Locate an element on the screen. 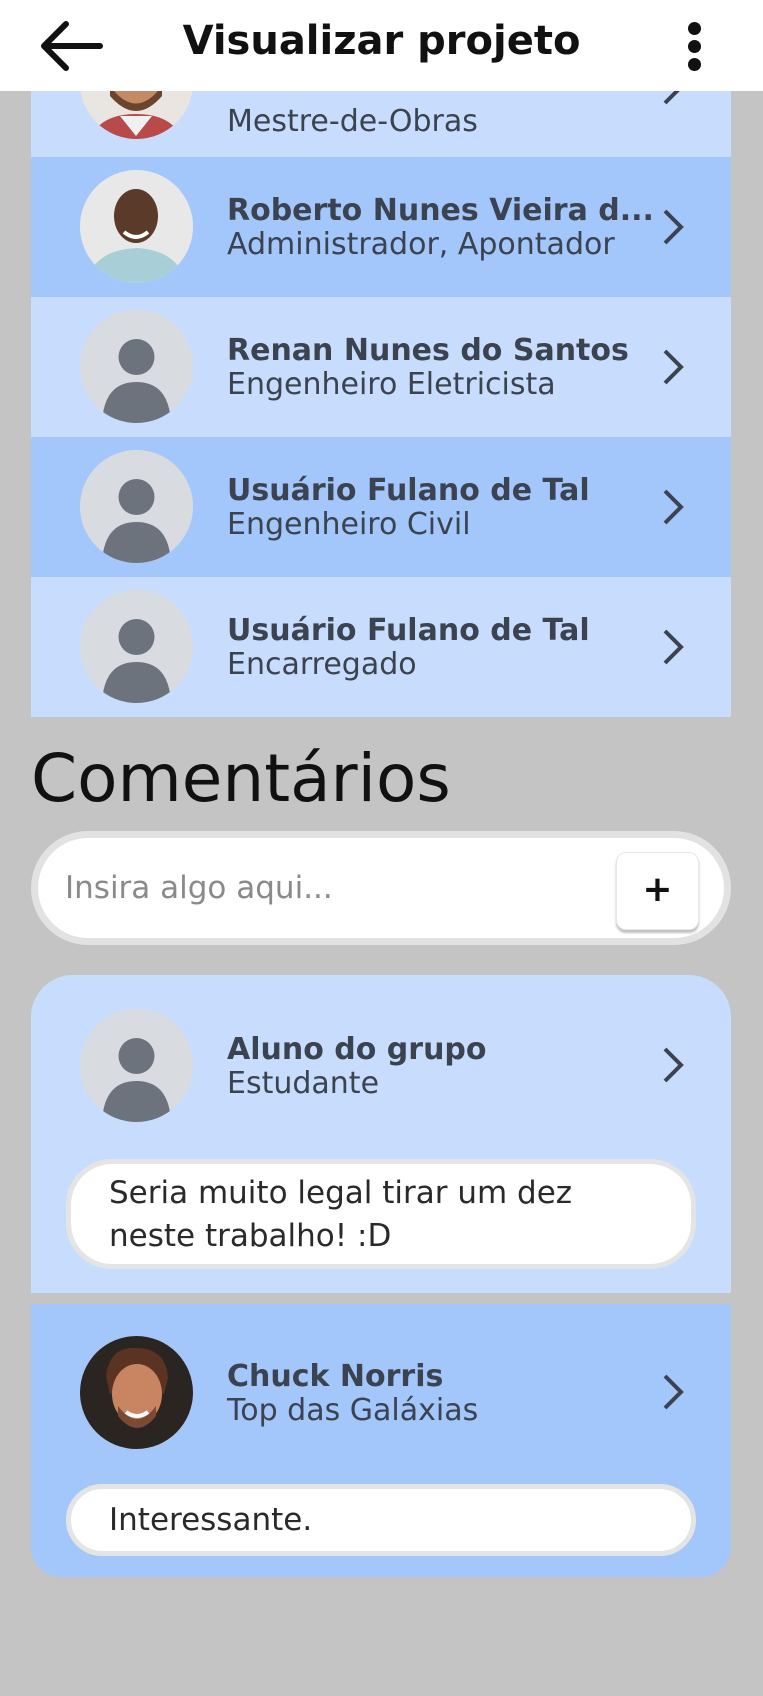  more-vertical-icon is located at coordinates (694, 46).